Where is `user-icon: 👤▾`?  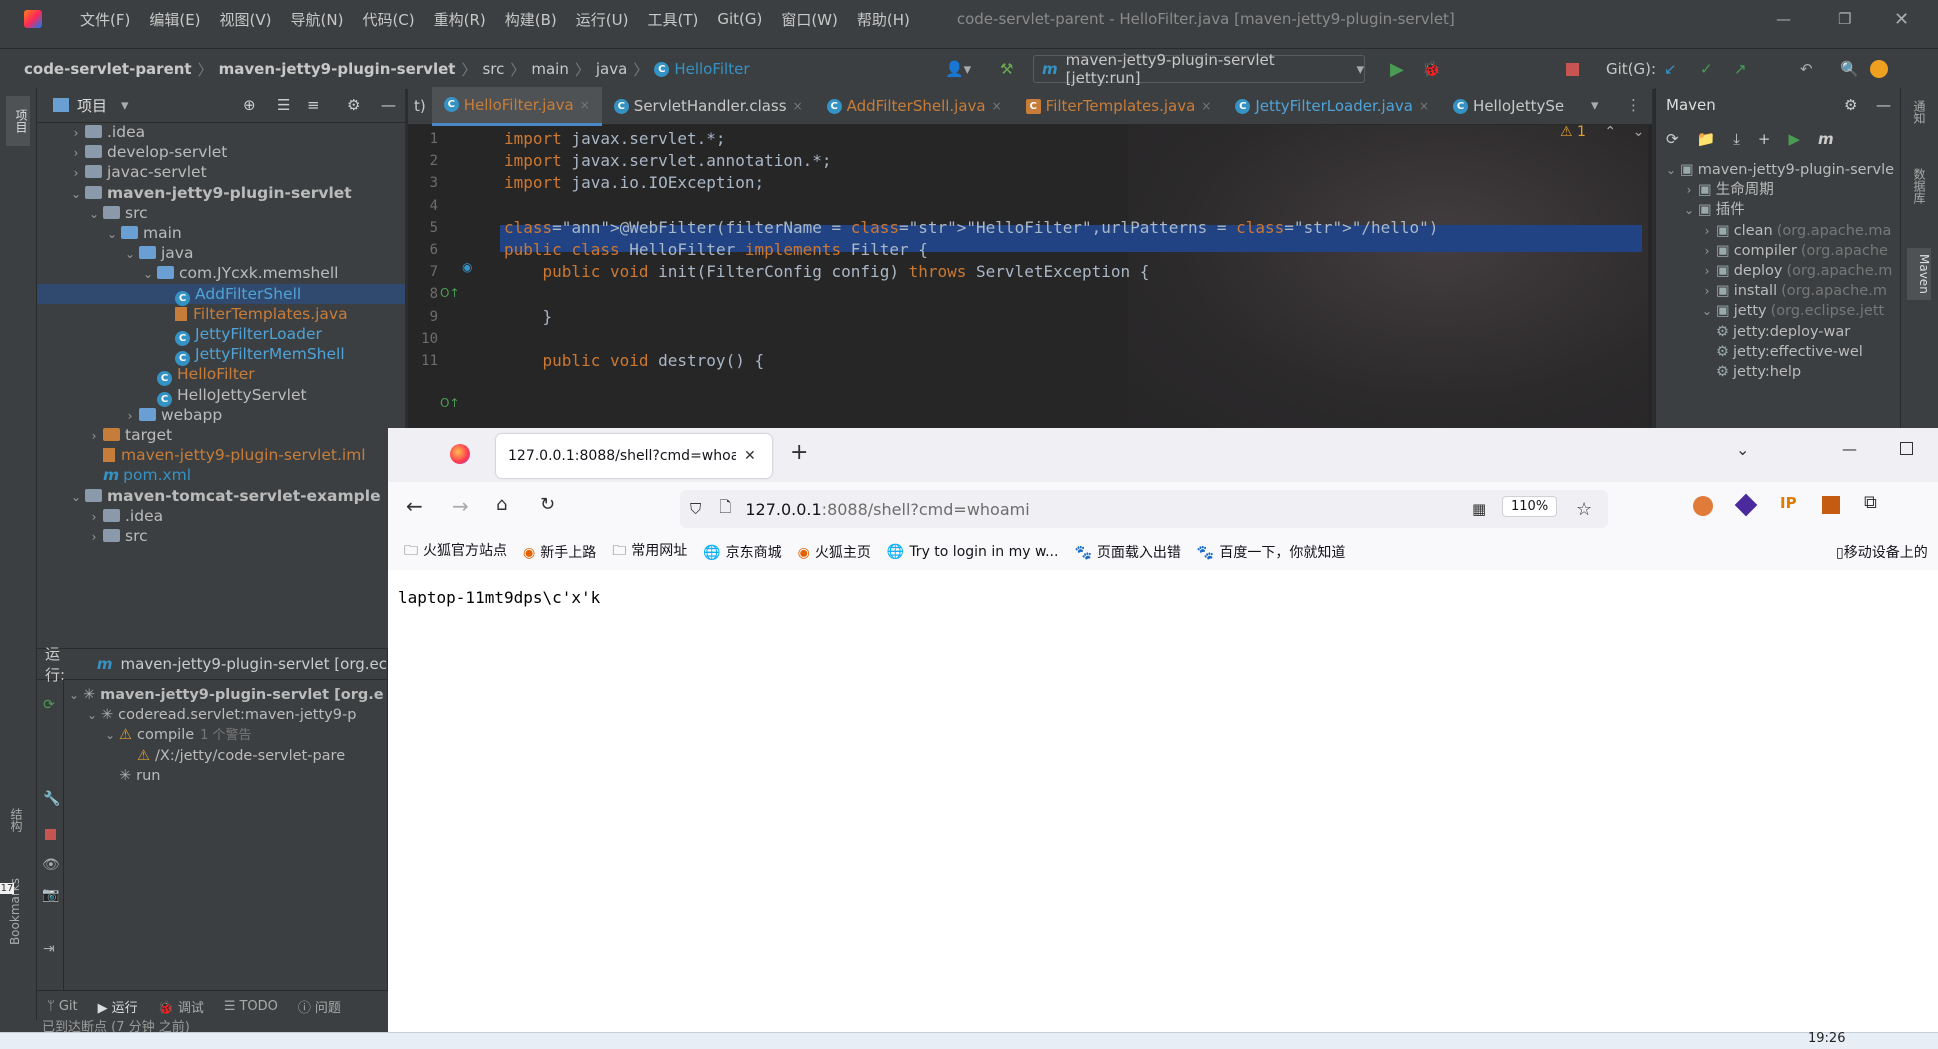 user-icon: 👤▾ is located at coordinates (958, 69).